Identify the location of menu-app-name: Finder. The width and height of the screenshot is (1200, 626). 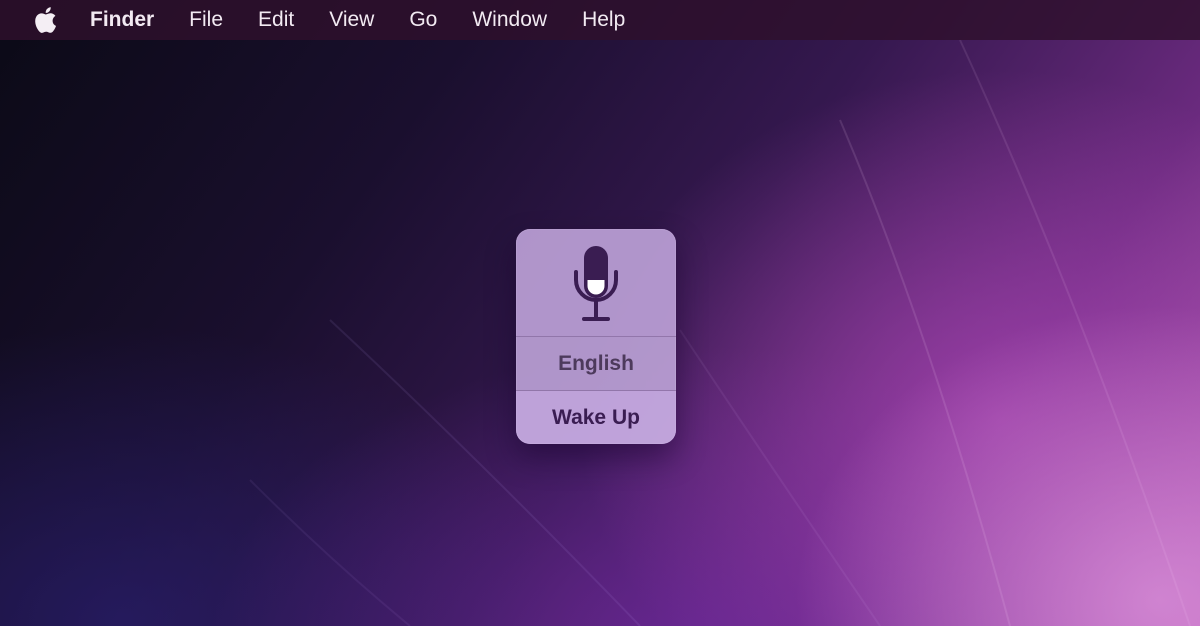
(122, 20).